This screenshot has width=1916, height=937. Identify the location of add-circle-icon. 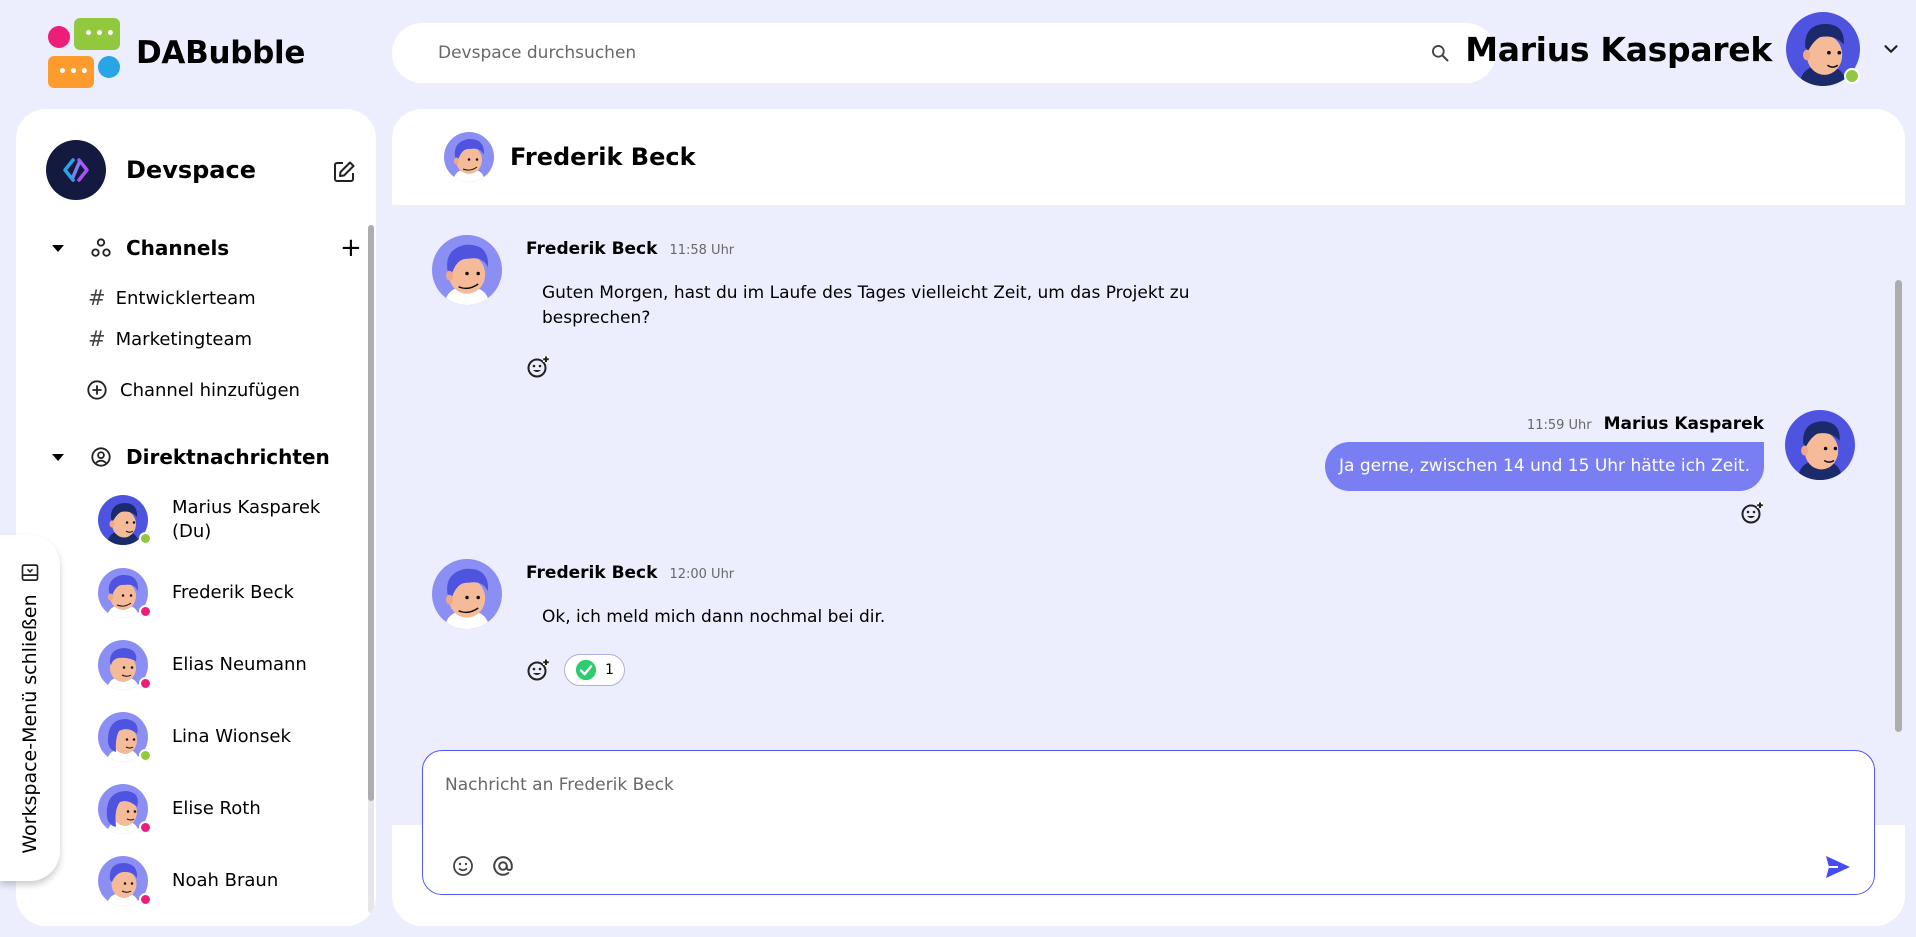
(97, 390).